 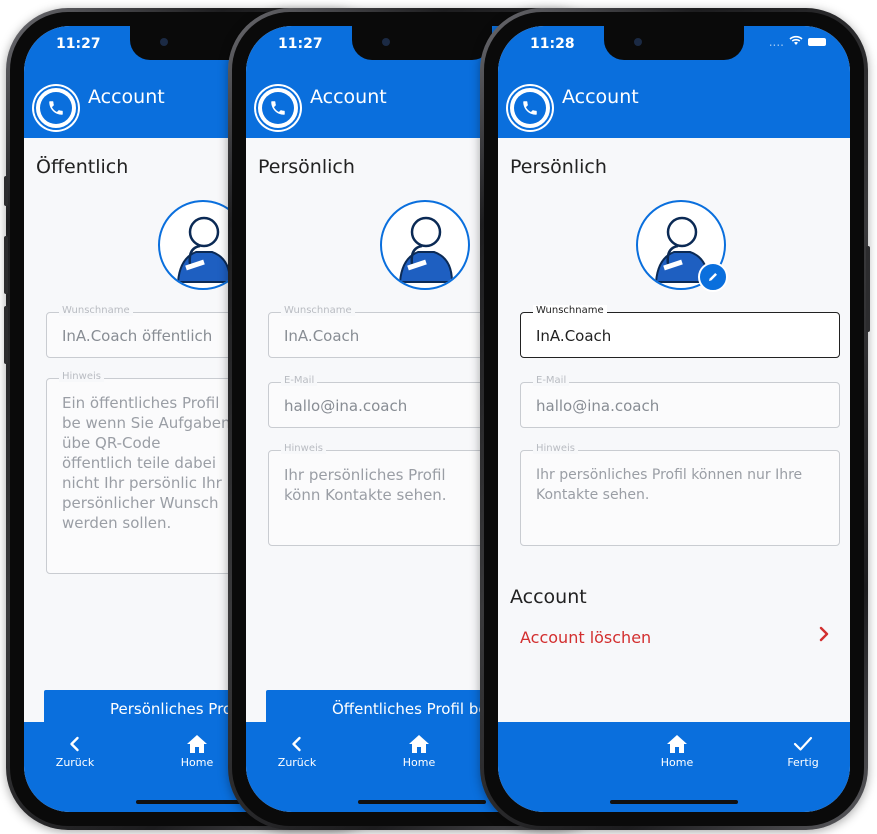 What do you see at coordinates (552, 44) in the screenshot?
I see `status-time: 11:28` at bounding box center [552, 44].